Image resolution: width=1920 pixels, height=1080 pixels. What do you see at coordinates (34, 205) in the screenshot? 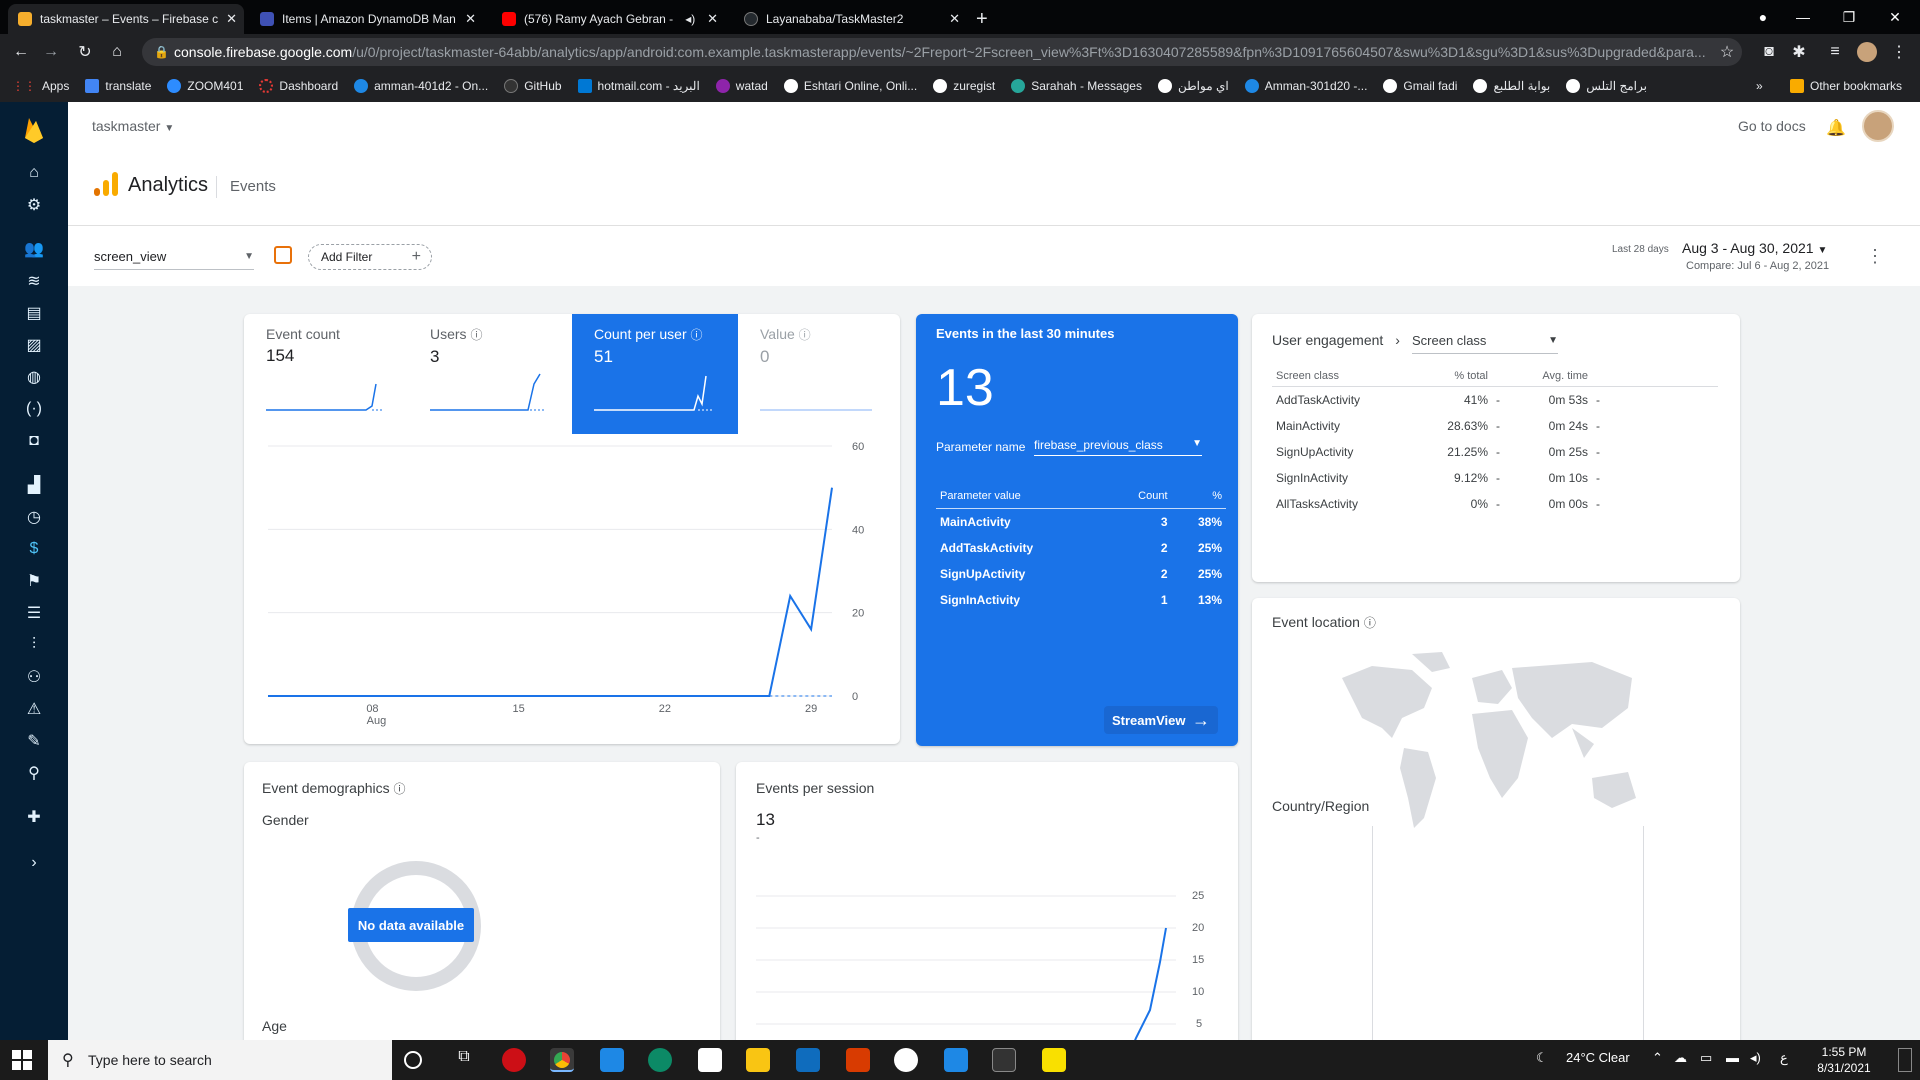
I see `settings-icon: ⚙` at bounding box center [34, 205].